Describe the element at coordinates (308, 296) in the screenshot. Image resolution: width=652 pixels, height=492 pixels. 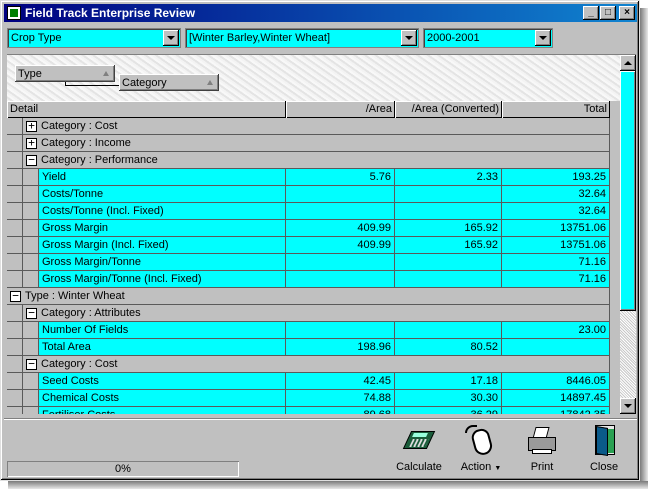
I see `group-row: Type : Winter Wheat −` at that location.